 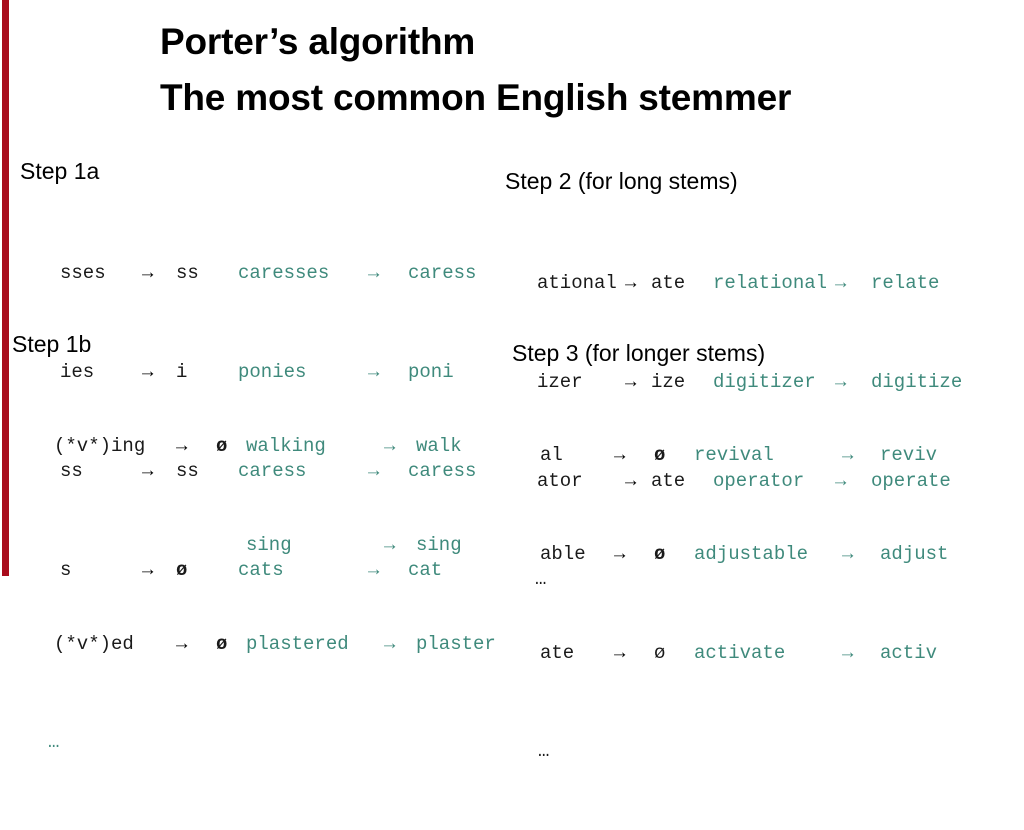 I want to click on rule-row: ate → ø activate → activ, so click(x=746, y=653).